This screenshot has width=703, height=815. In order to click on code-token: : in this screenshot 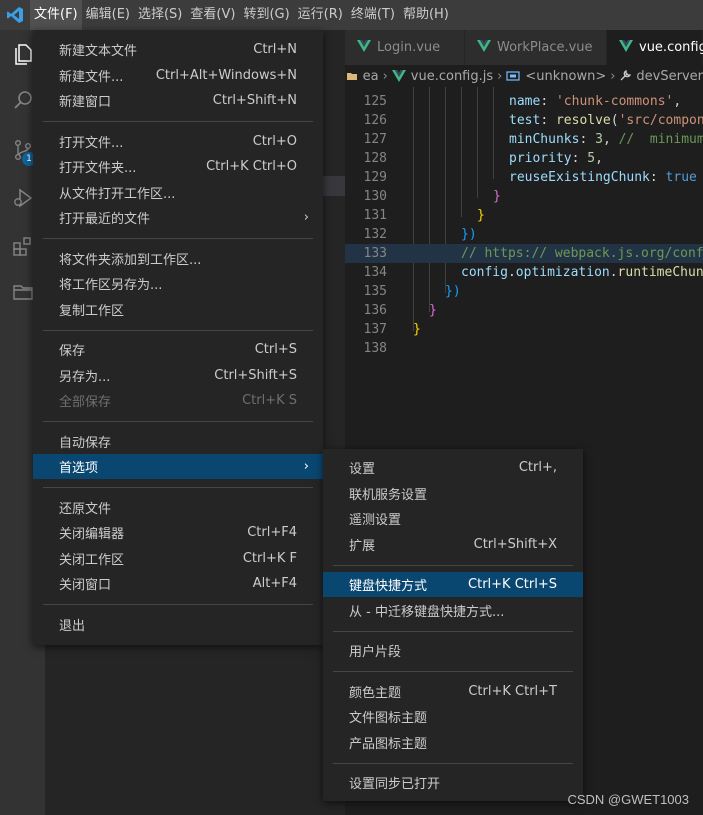, I will do `click(657, 177)`.